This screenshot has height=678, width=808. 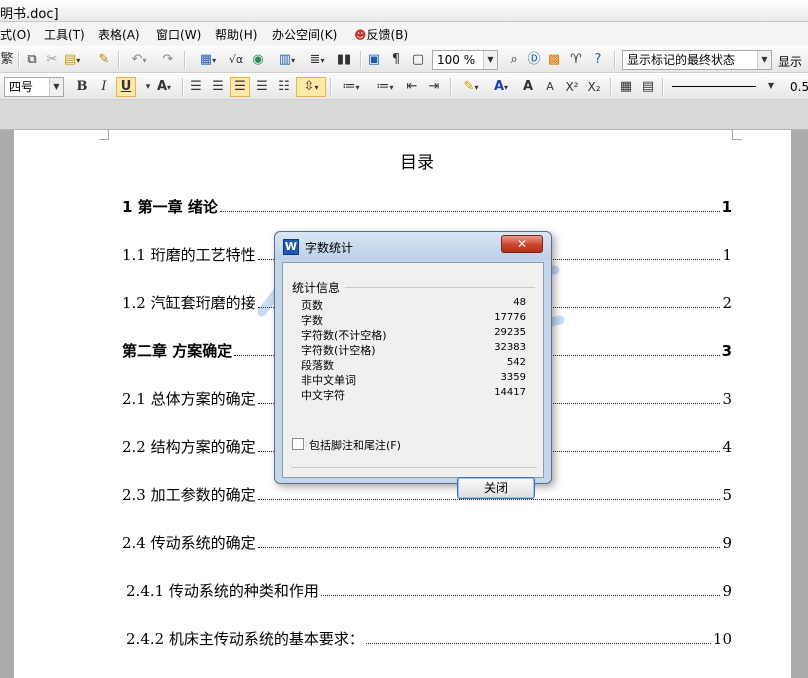 What do you see at coordinates (514, 60) in the screenshot?
I see `find-icon: ⌕` at bounding box center [514, 60].